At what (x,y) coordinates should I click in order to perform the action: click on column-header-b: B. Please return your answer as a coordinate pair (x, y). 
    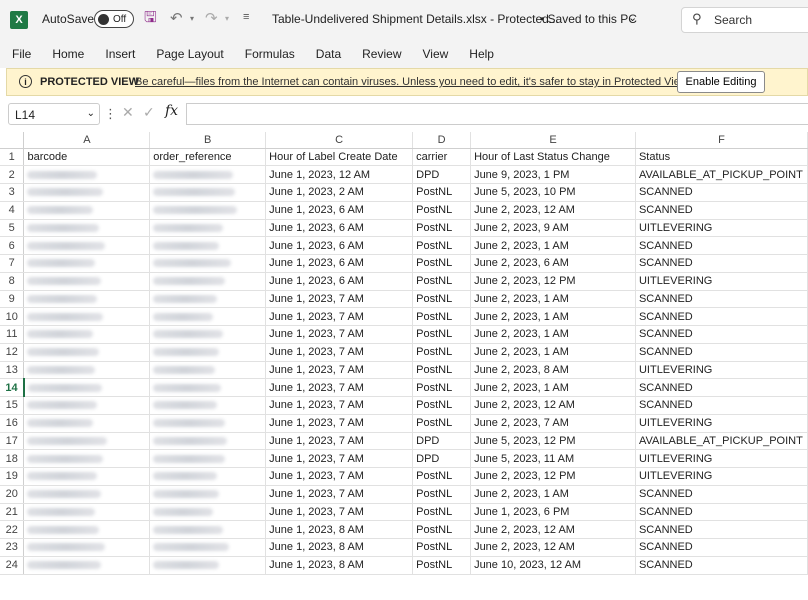
    Looking at the image, I should click on (208, 140).